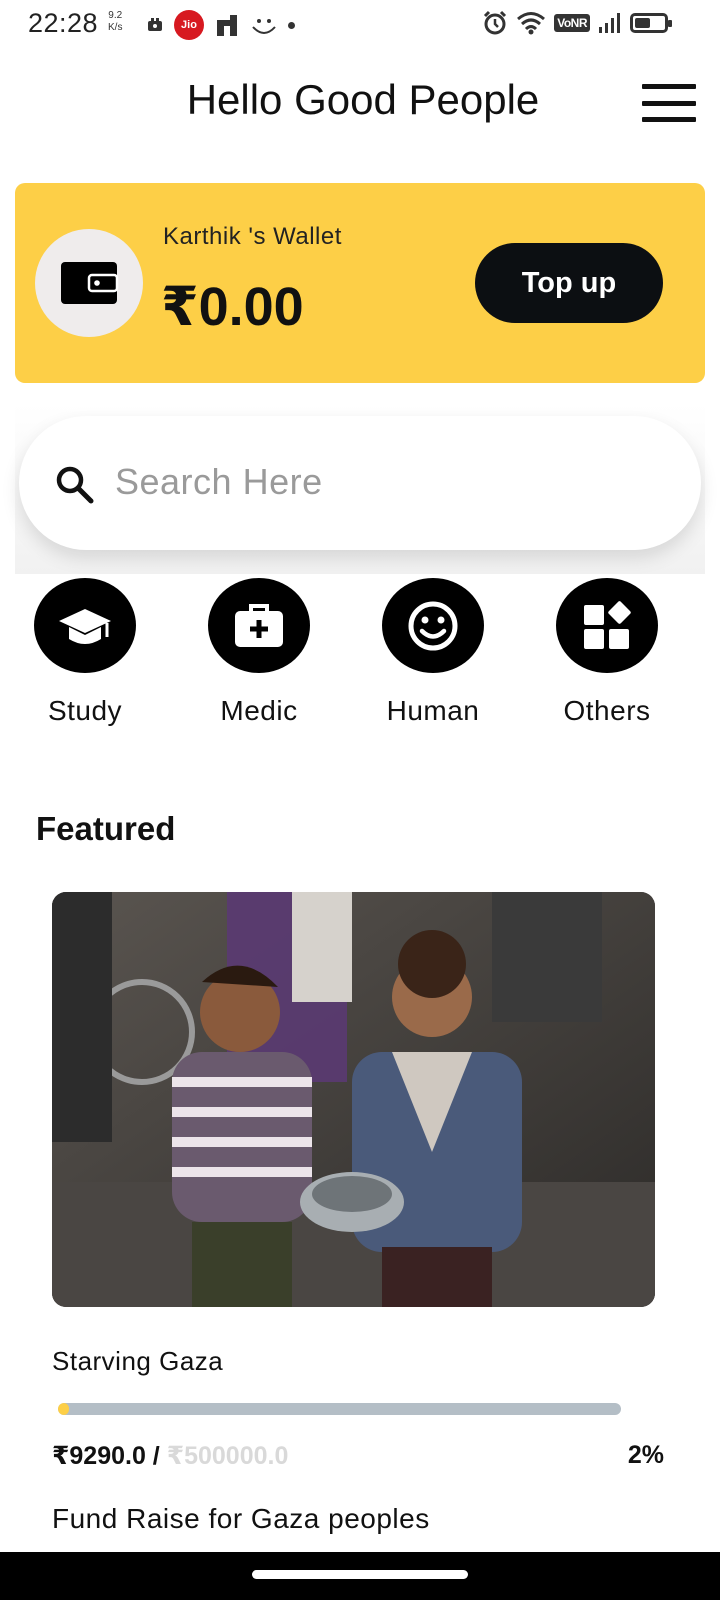 The height and width of the screenshot is (1600, 720). I want to click on notification-icons: Jio, so click(220, 25).